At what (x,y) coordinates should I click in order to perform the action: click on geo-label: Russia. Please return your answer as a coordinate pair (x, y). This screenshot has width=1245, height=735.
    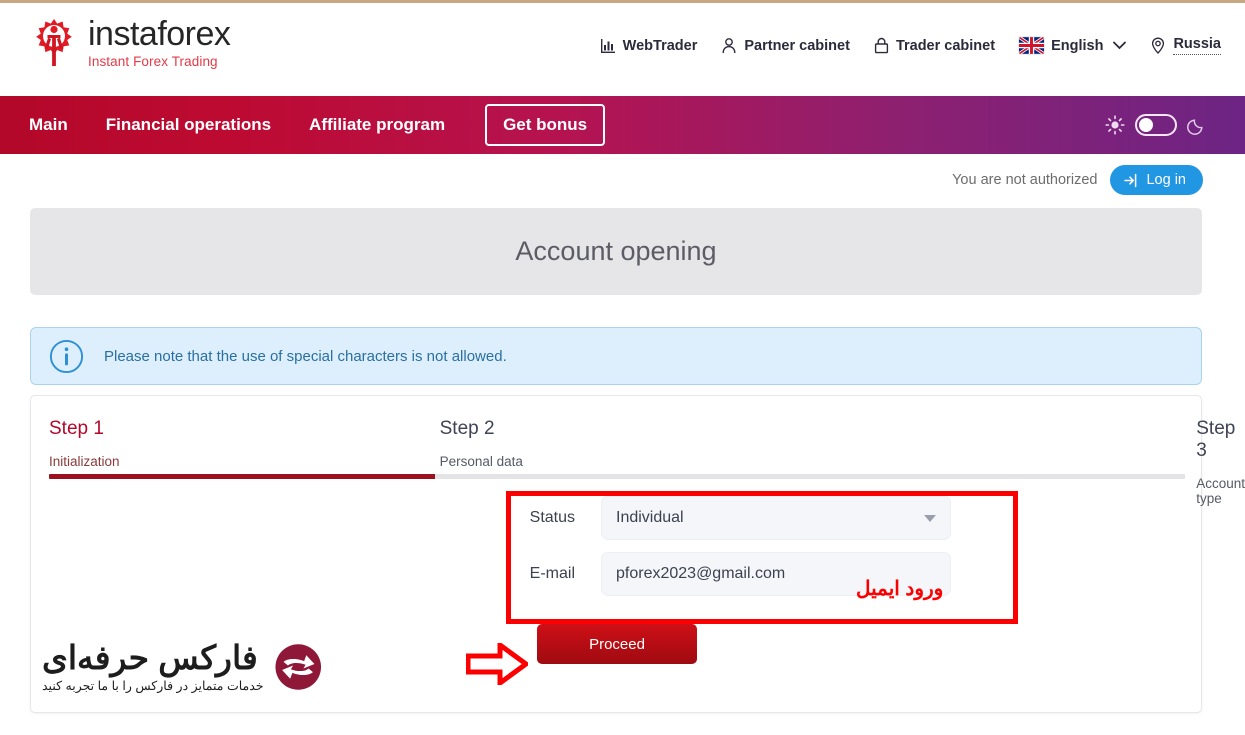
    Looking at the image, I should click on (1197, 45).